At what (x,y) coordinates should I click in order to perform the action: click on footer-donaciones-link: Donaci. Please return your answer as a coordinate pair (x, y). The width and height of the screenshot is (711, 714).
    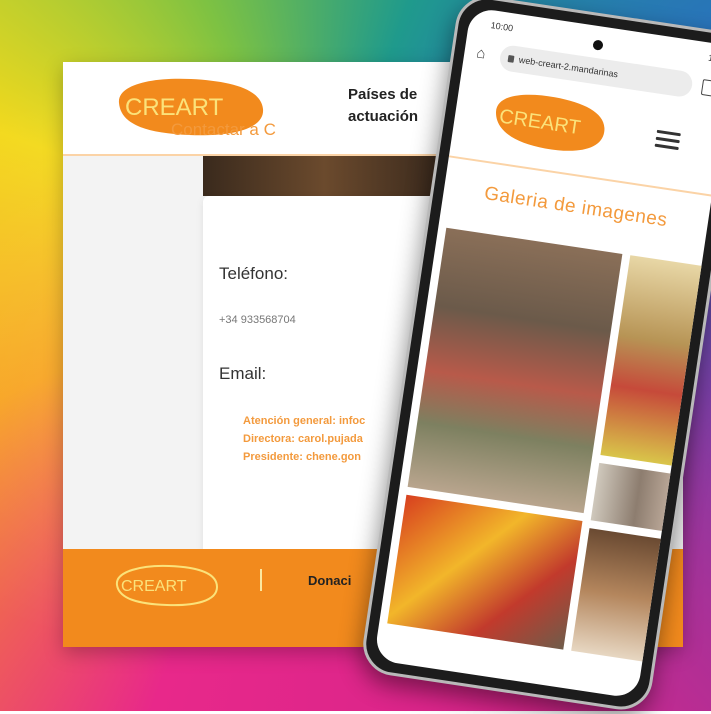
    Looking at the image, I should click on (329, 580).